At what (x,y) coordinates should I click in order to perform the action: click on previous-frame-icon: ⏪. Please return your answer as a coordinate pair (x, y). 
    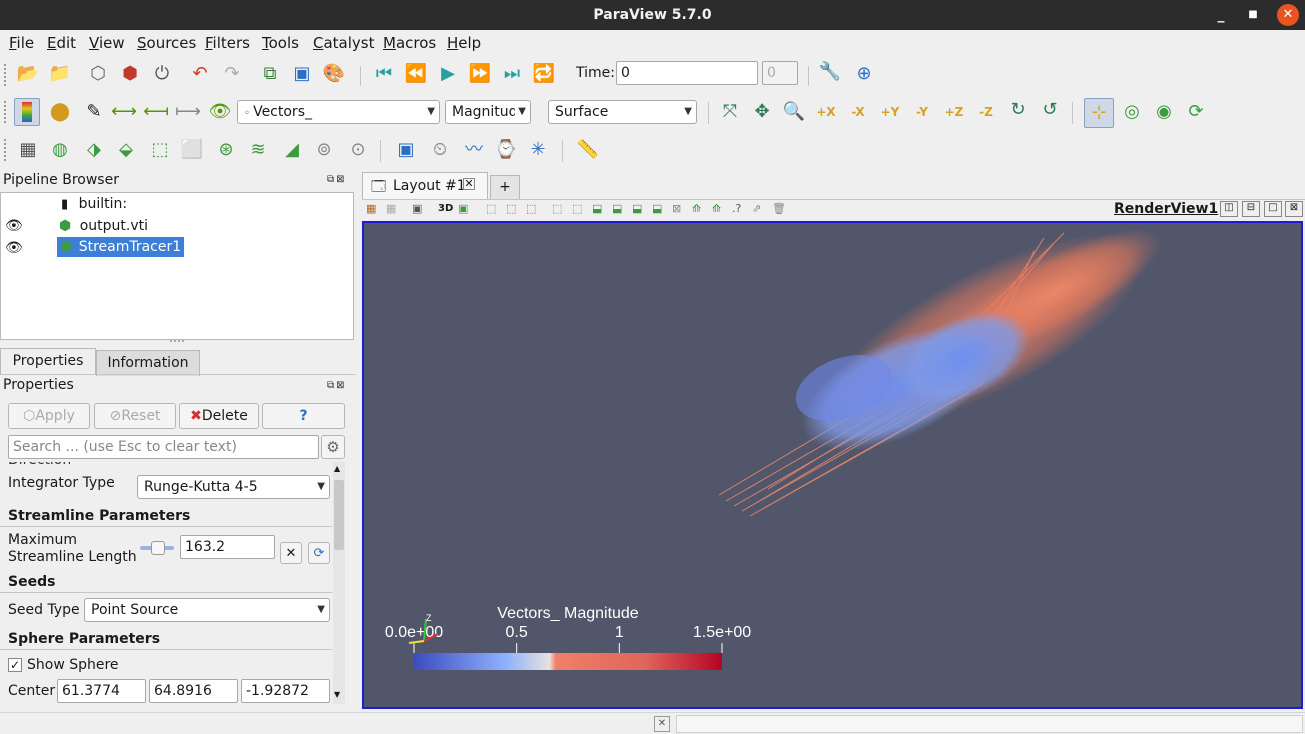
    Looking at the image, I should click on (416, 74).